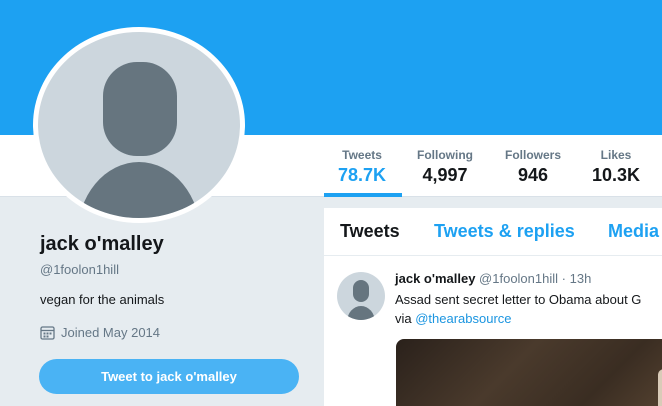 The height and width of the screenshot is (406, 662). I want to click on tab-tweets-replies: Tweets & replies, so click(504, 231).